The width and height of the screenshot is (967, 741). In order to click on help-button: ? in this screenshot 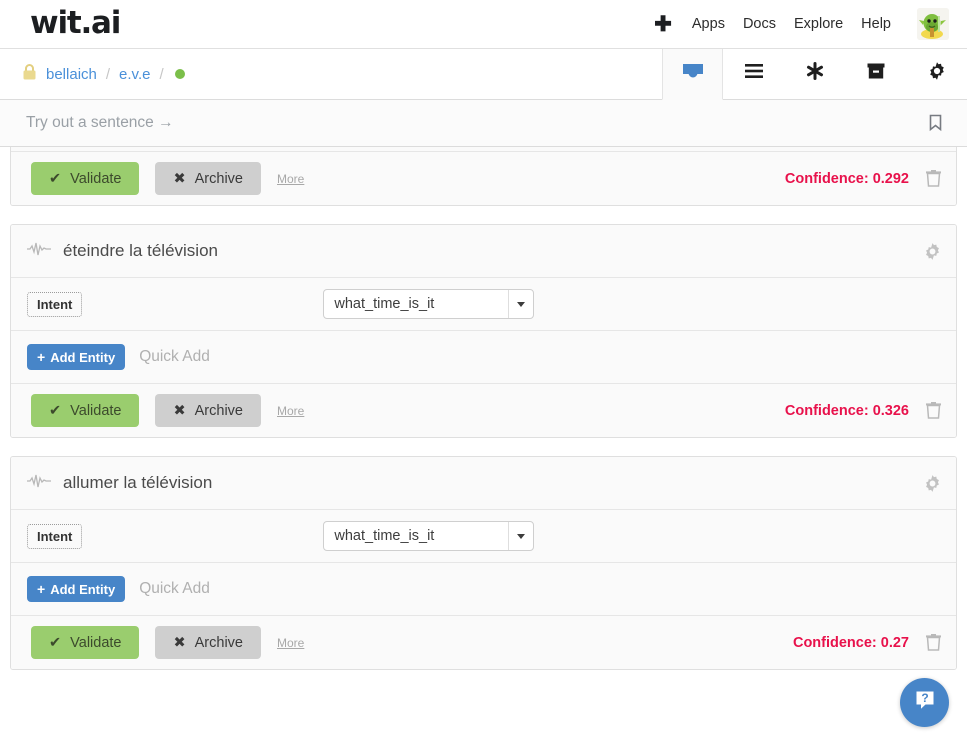, I will do `click(924, 702)`.